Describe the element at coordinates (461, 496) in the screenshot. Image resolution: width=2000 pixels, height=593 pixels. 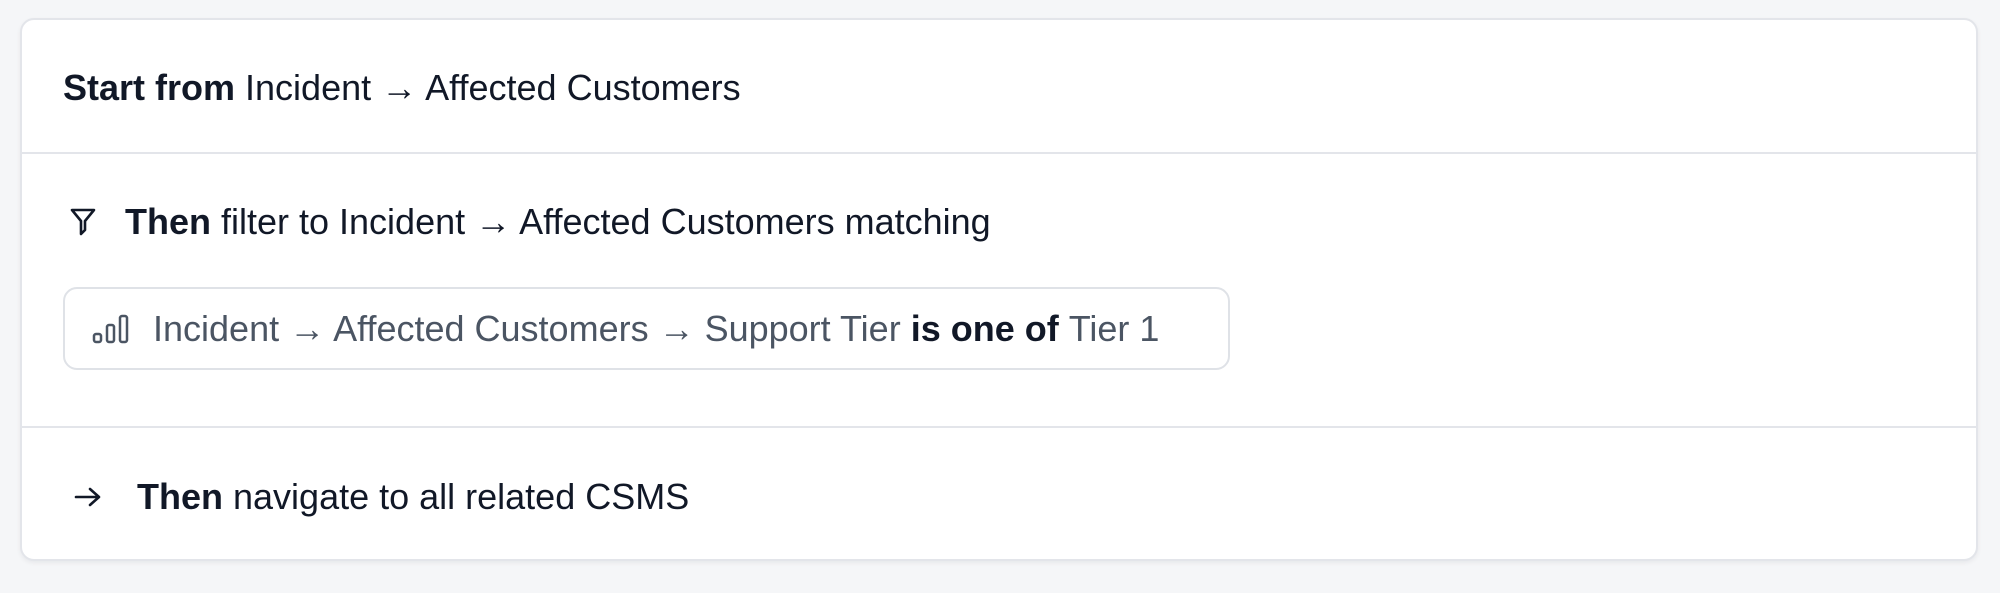
I see `navigate-text: navigate to all related CSMS` at that location.